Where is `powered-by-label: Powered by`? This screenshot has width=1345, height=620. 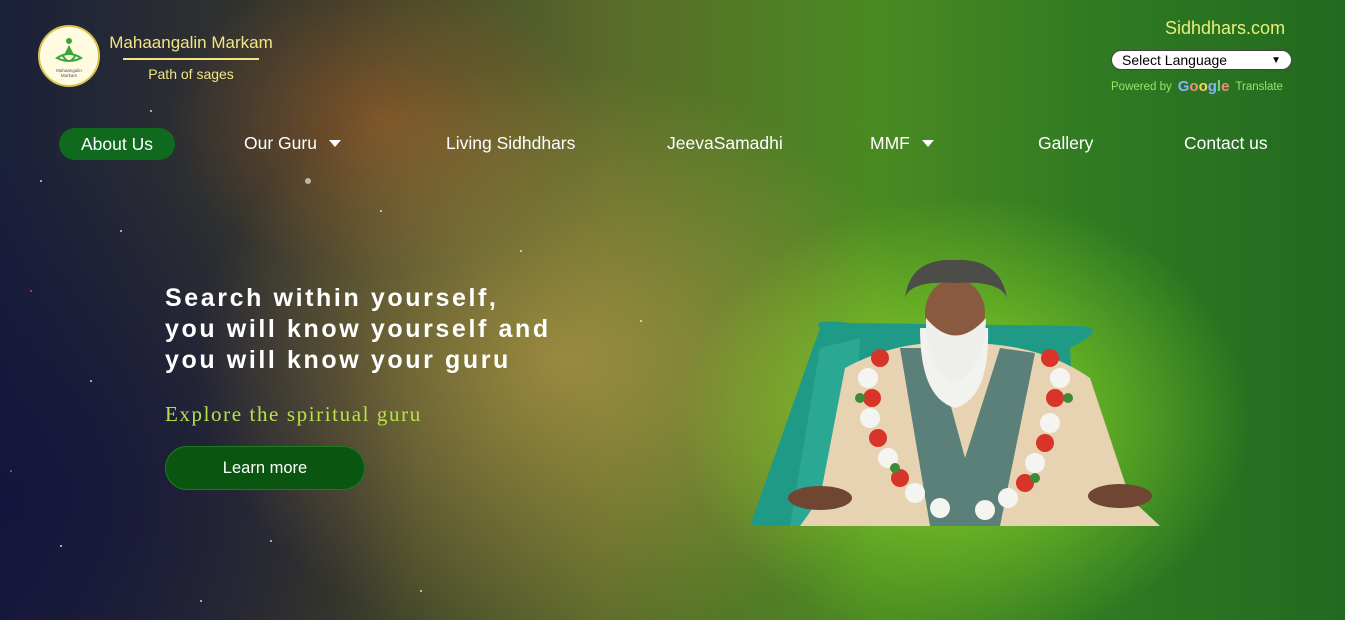
powered-by-label: Powered by is located at coordinates (1141, 86).